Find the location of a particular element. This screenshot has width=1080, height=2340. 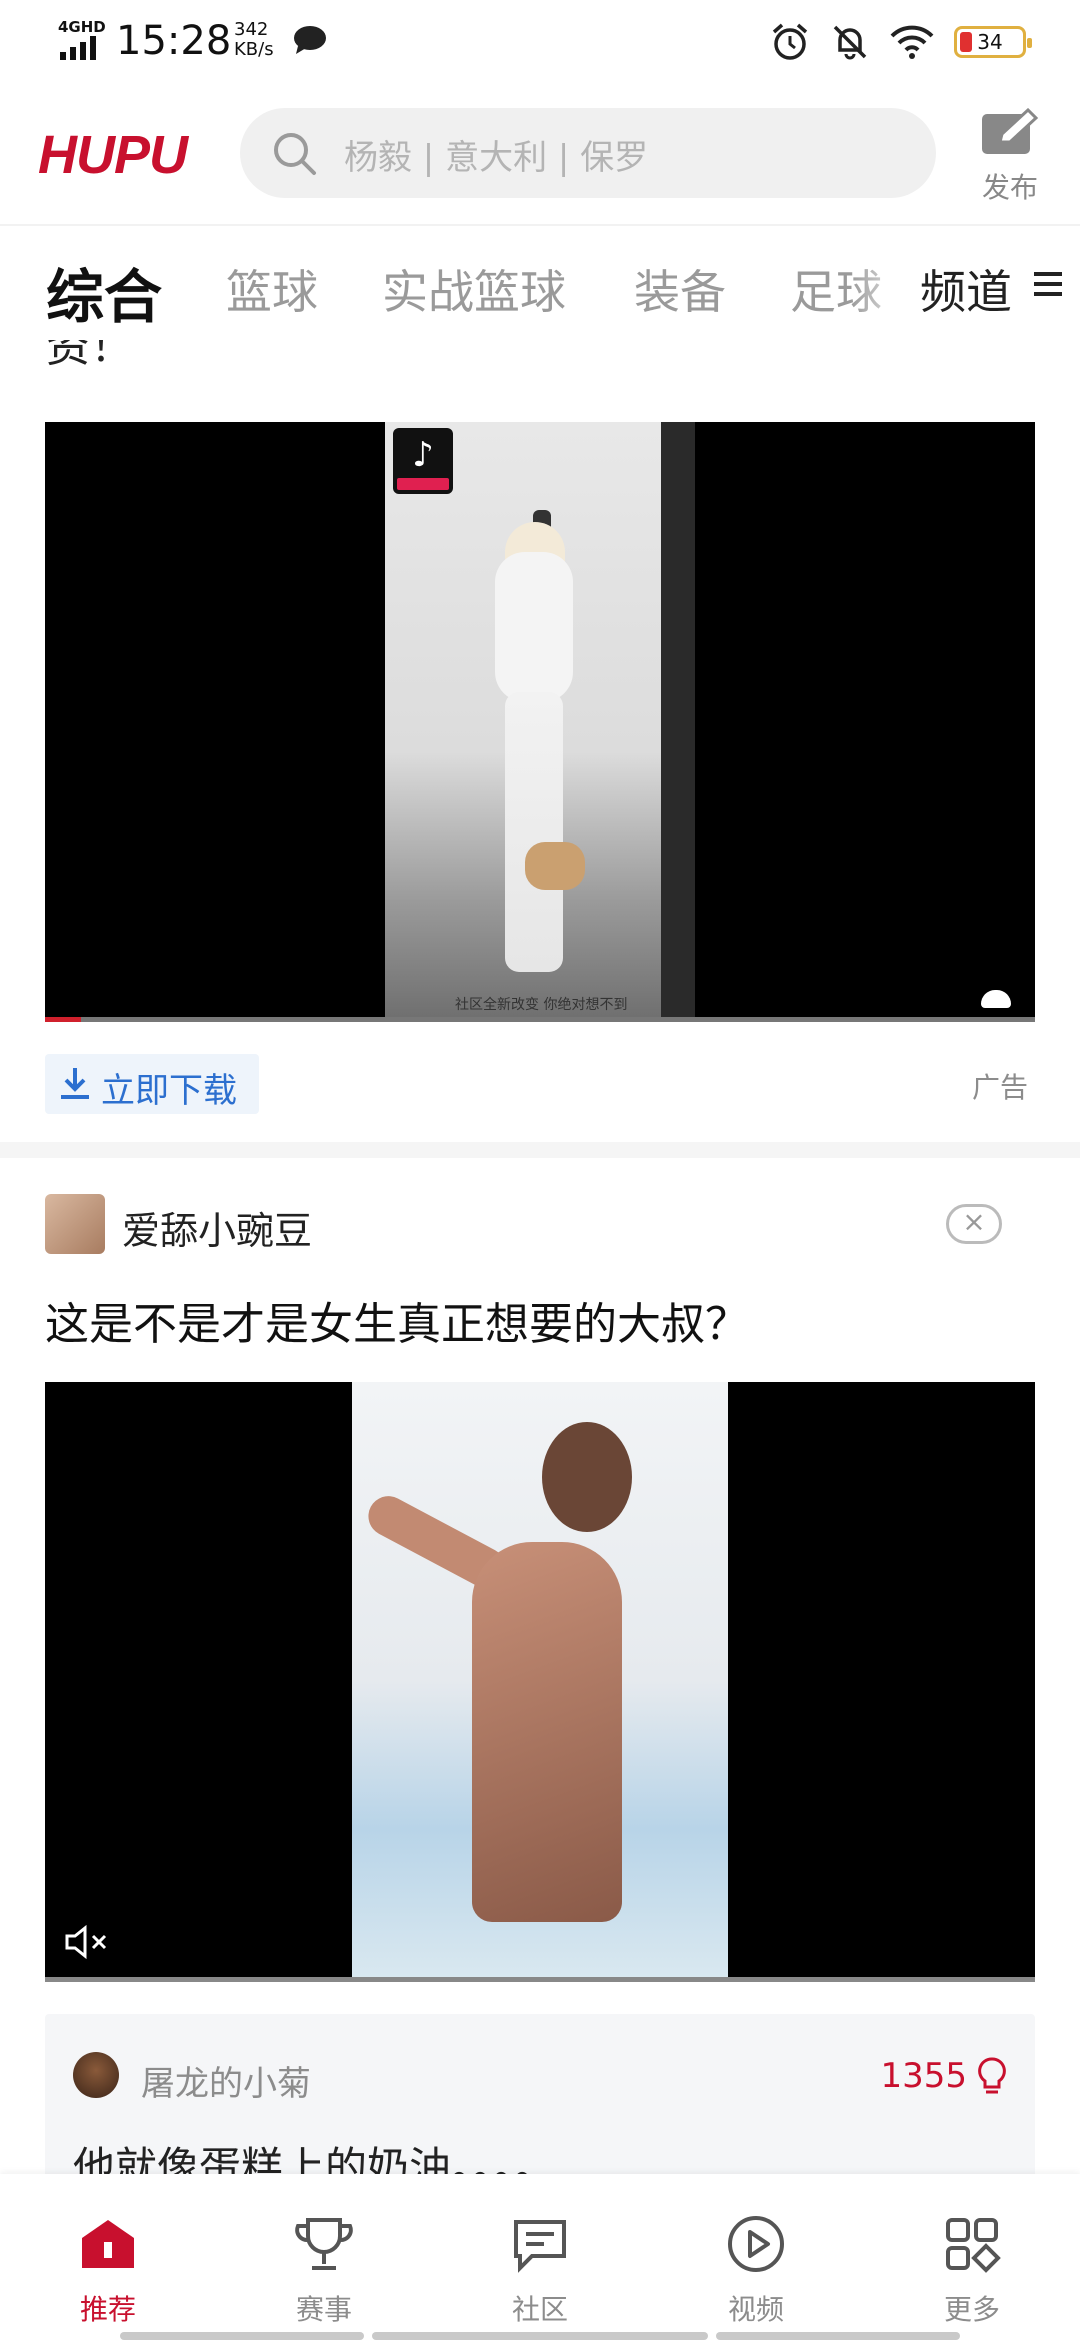

tab-装备: 装备 is located at coordinates (680, 289).